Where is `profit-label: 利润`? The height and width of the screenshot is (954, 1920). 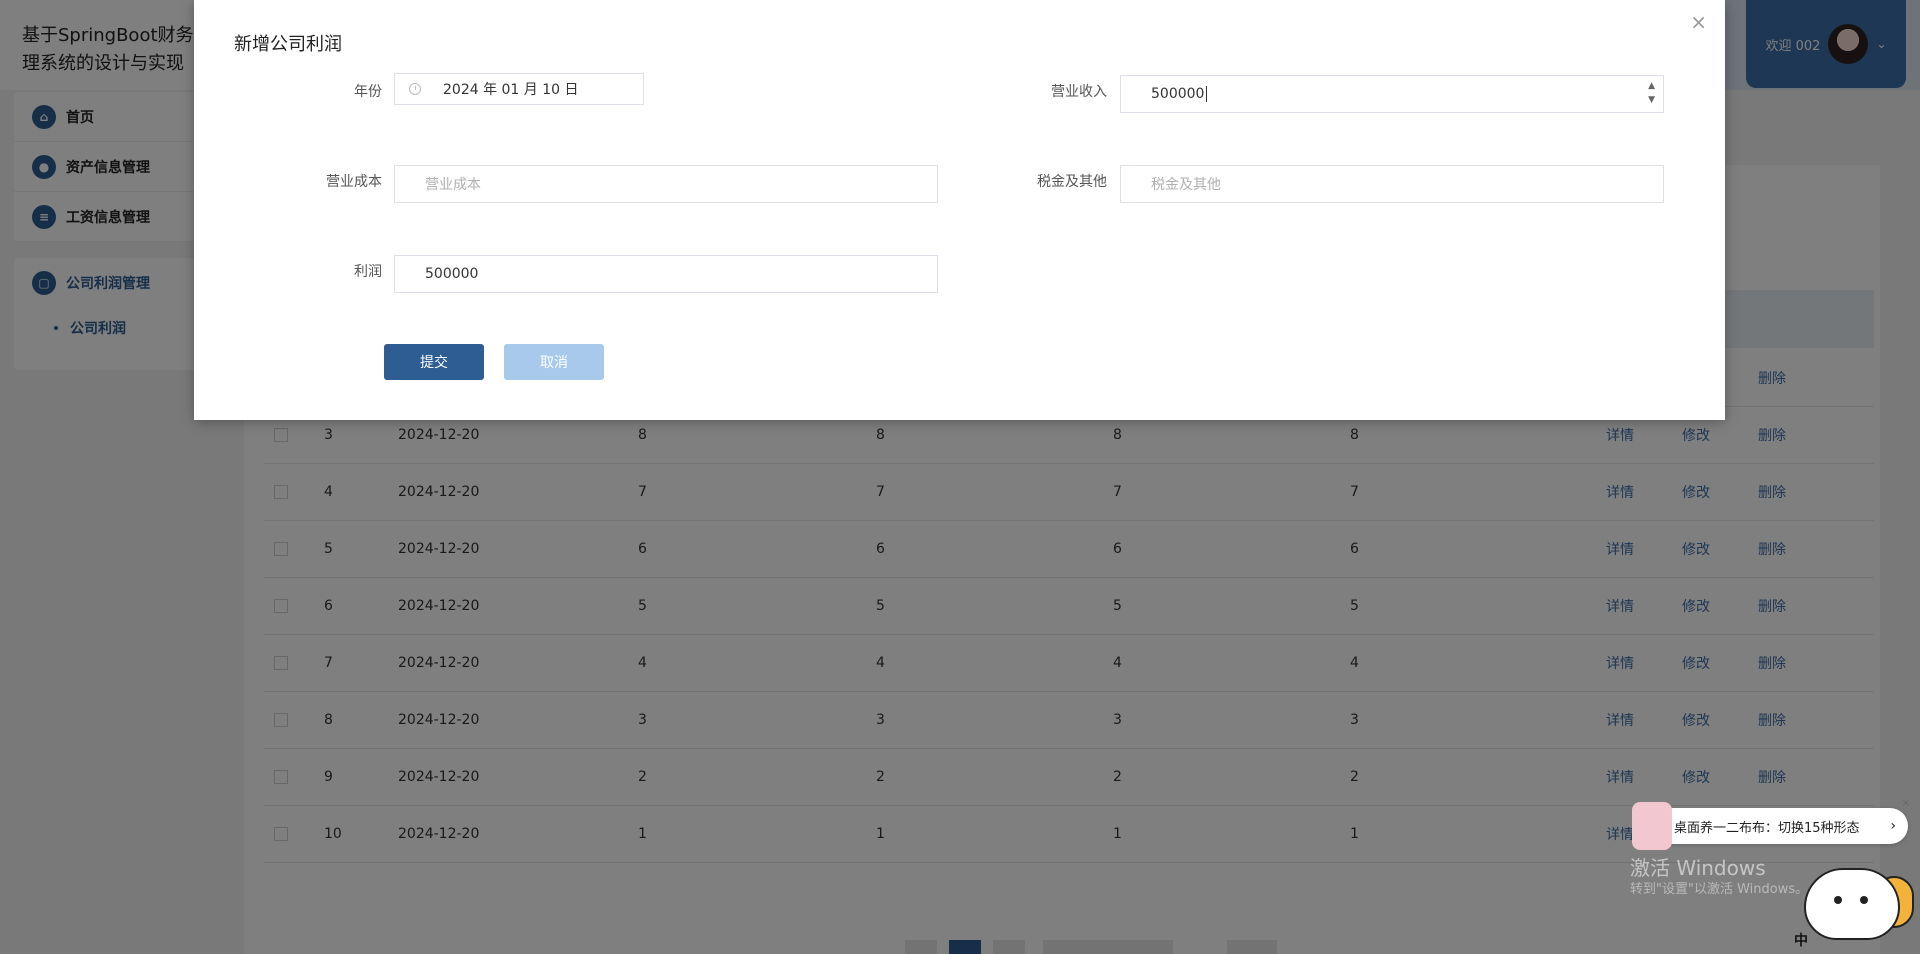
profit-label: 利润 is located at coordinates (368, 272).